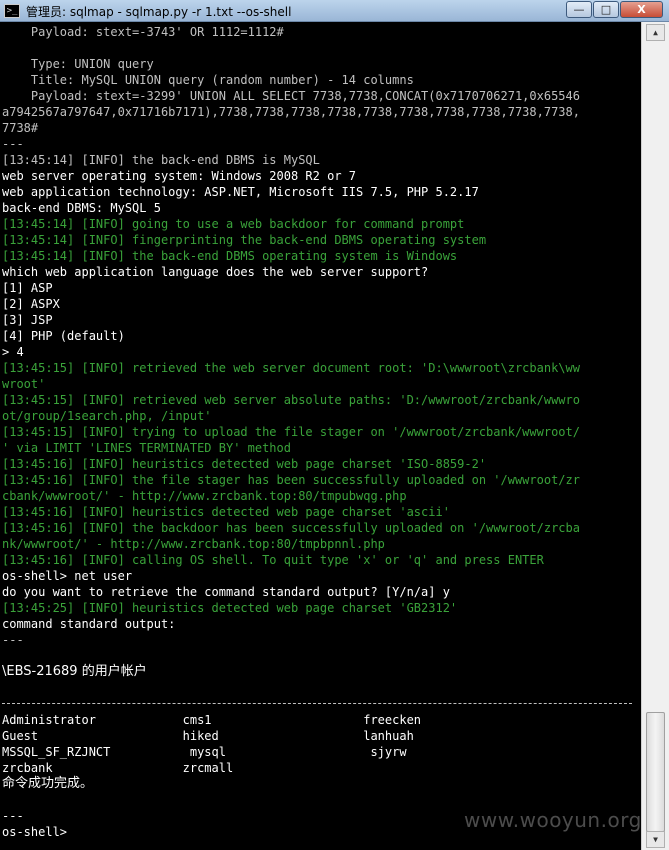 Image resolution: width=669 pixels, height=850 pixels. Describe the element at coordinates (579, 9) in the screenshot. I see `minimize-button: —` at that location.